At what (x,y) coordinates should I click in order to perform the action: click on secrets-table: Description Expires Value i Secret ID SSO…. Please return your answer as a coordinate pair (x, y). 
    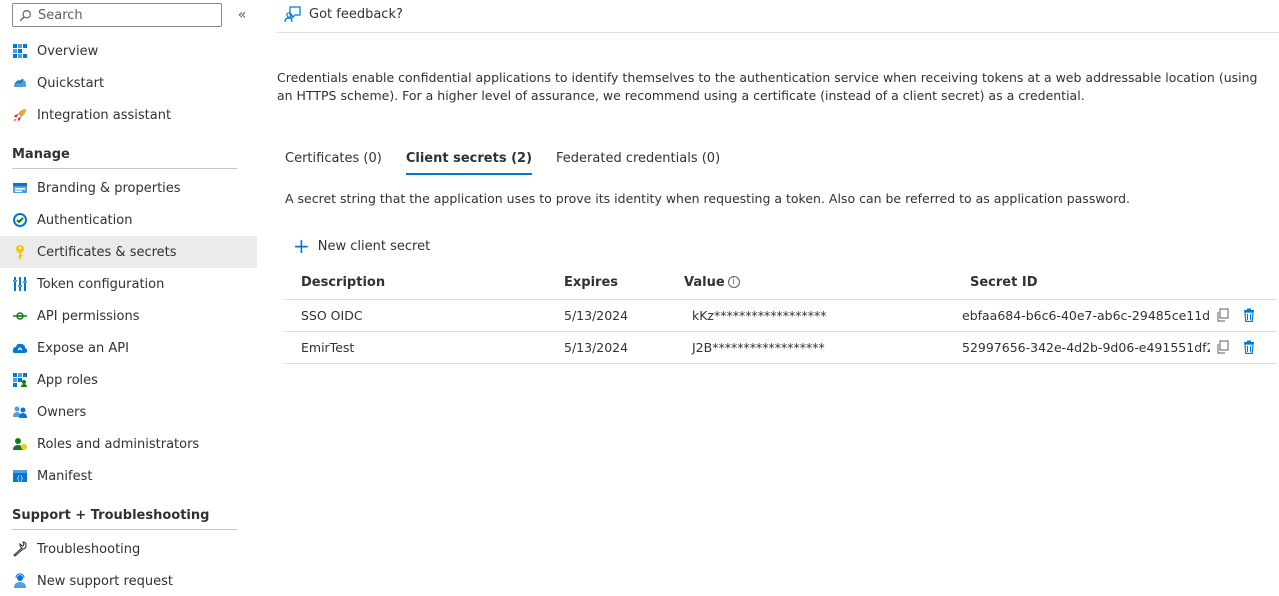
    Looking at the image, I should click on (781, 315).